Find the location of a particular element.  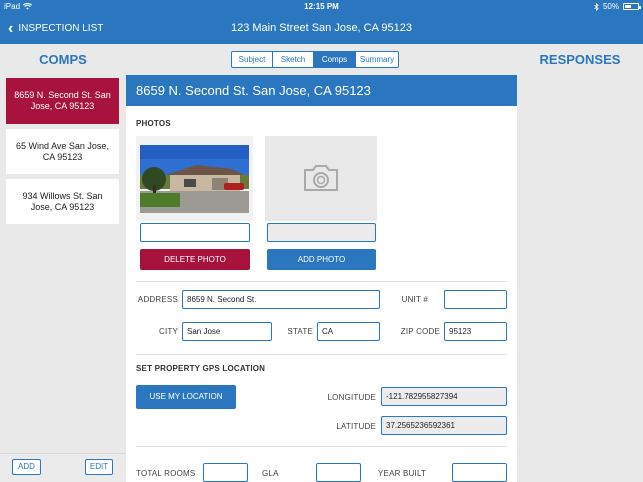

address-label: ADDRESS is located at coordinates (157, 299).